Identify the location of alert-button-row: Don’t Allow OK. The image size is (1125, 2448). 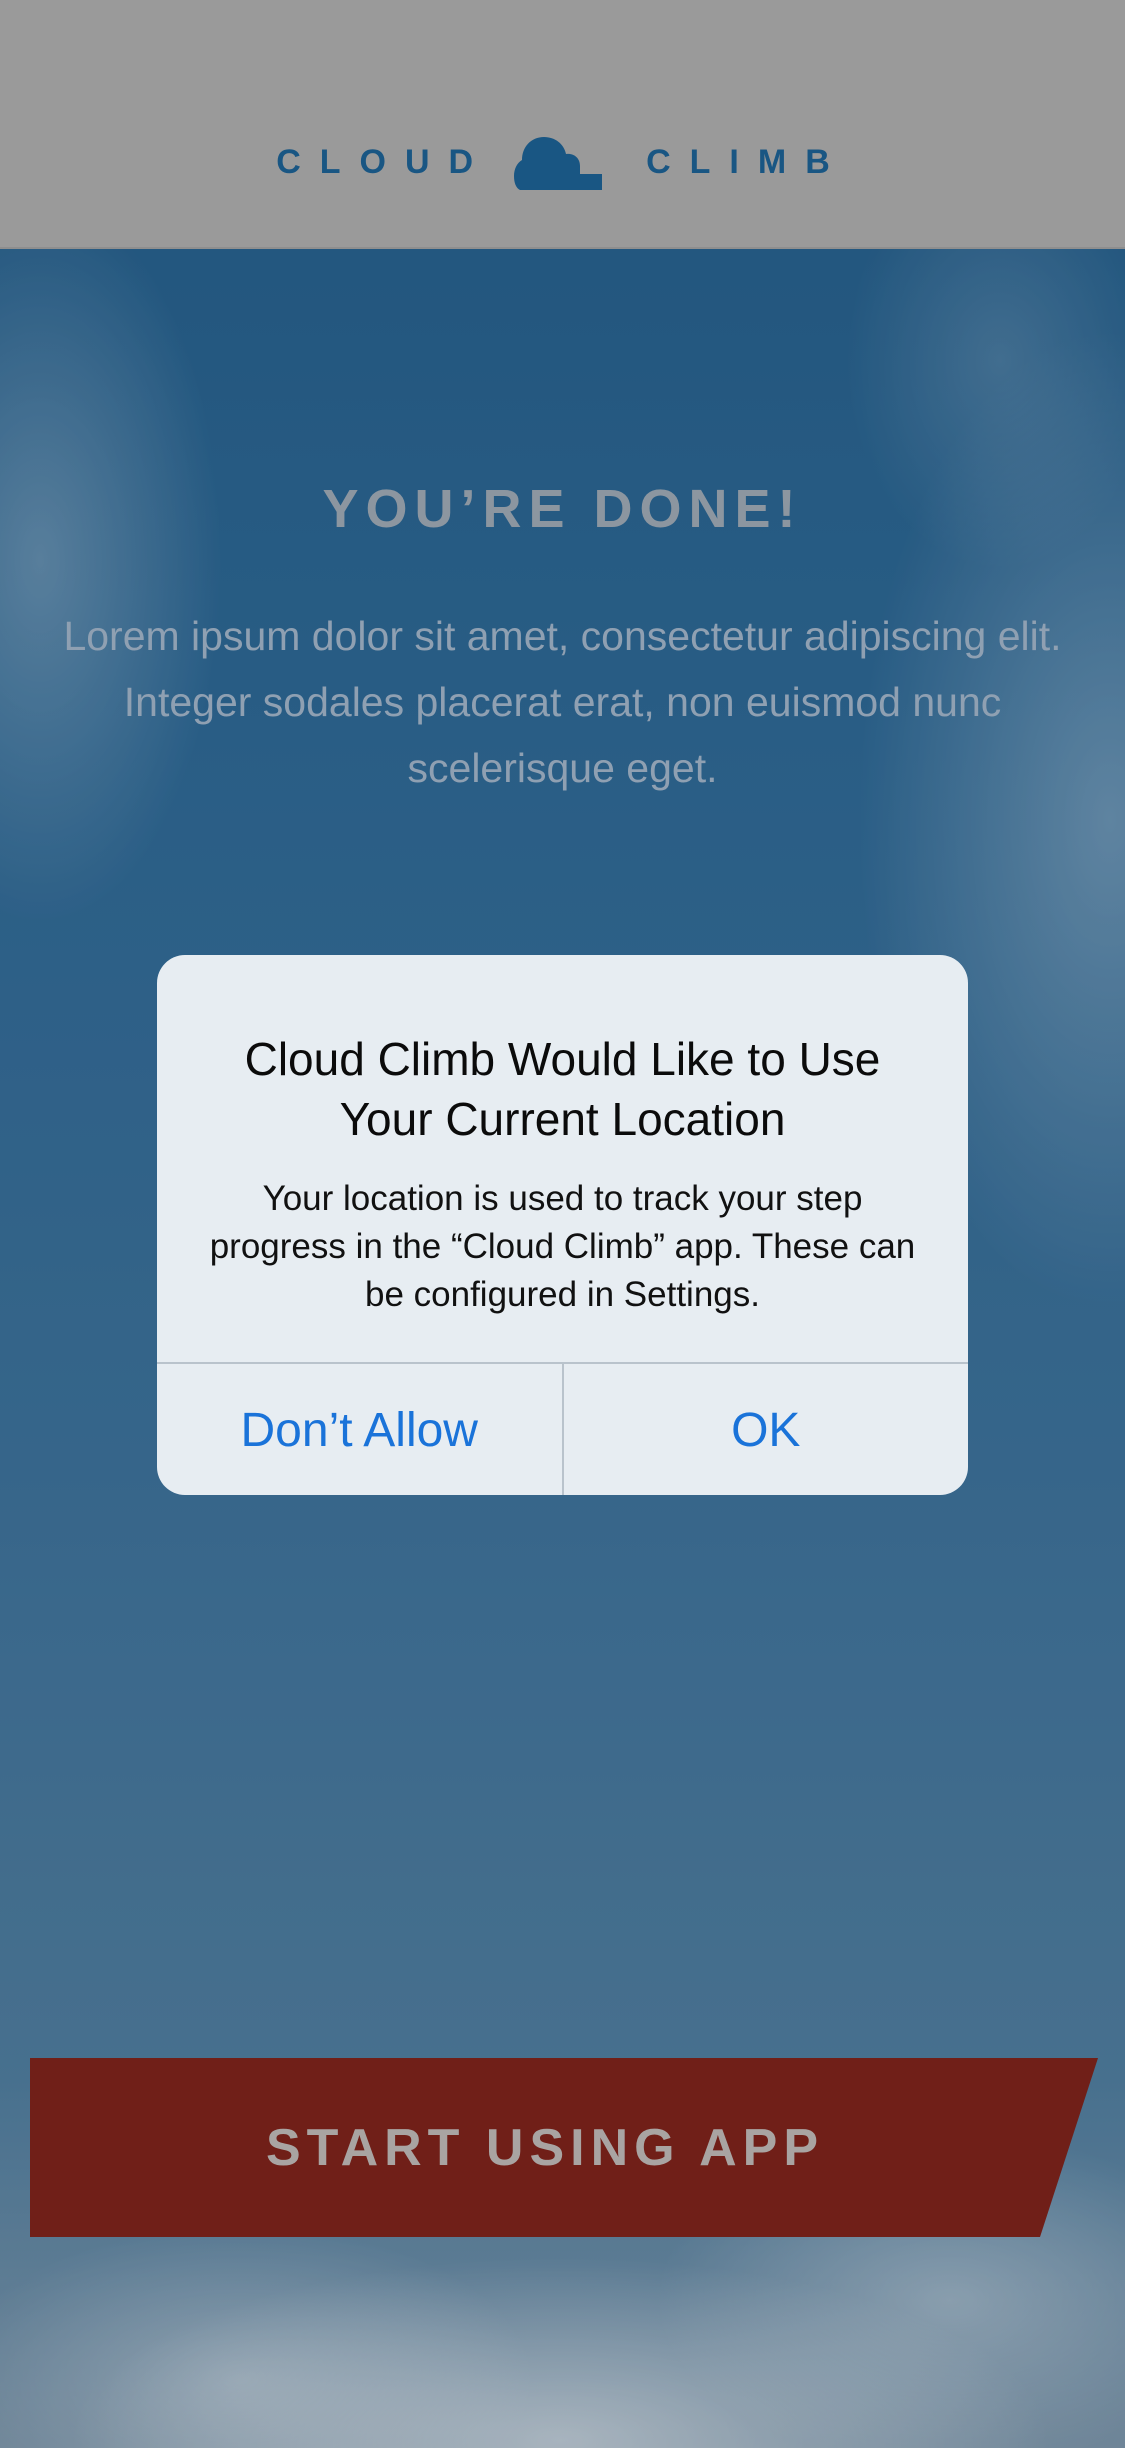
(562, 1428).